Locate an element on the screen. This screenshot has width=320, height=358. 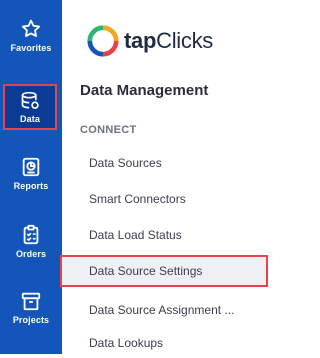
menu-item-label: Data Lookups is located at coordinates (126, 343).